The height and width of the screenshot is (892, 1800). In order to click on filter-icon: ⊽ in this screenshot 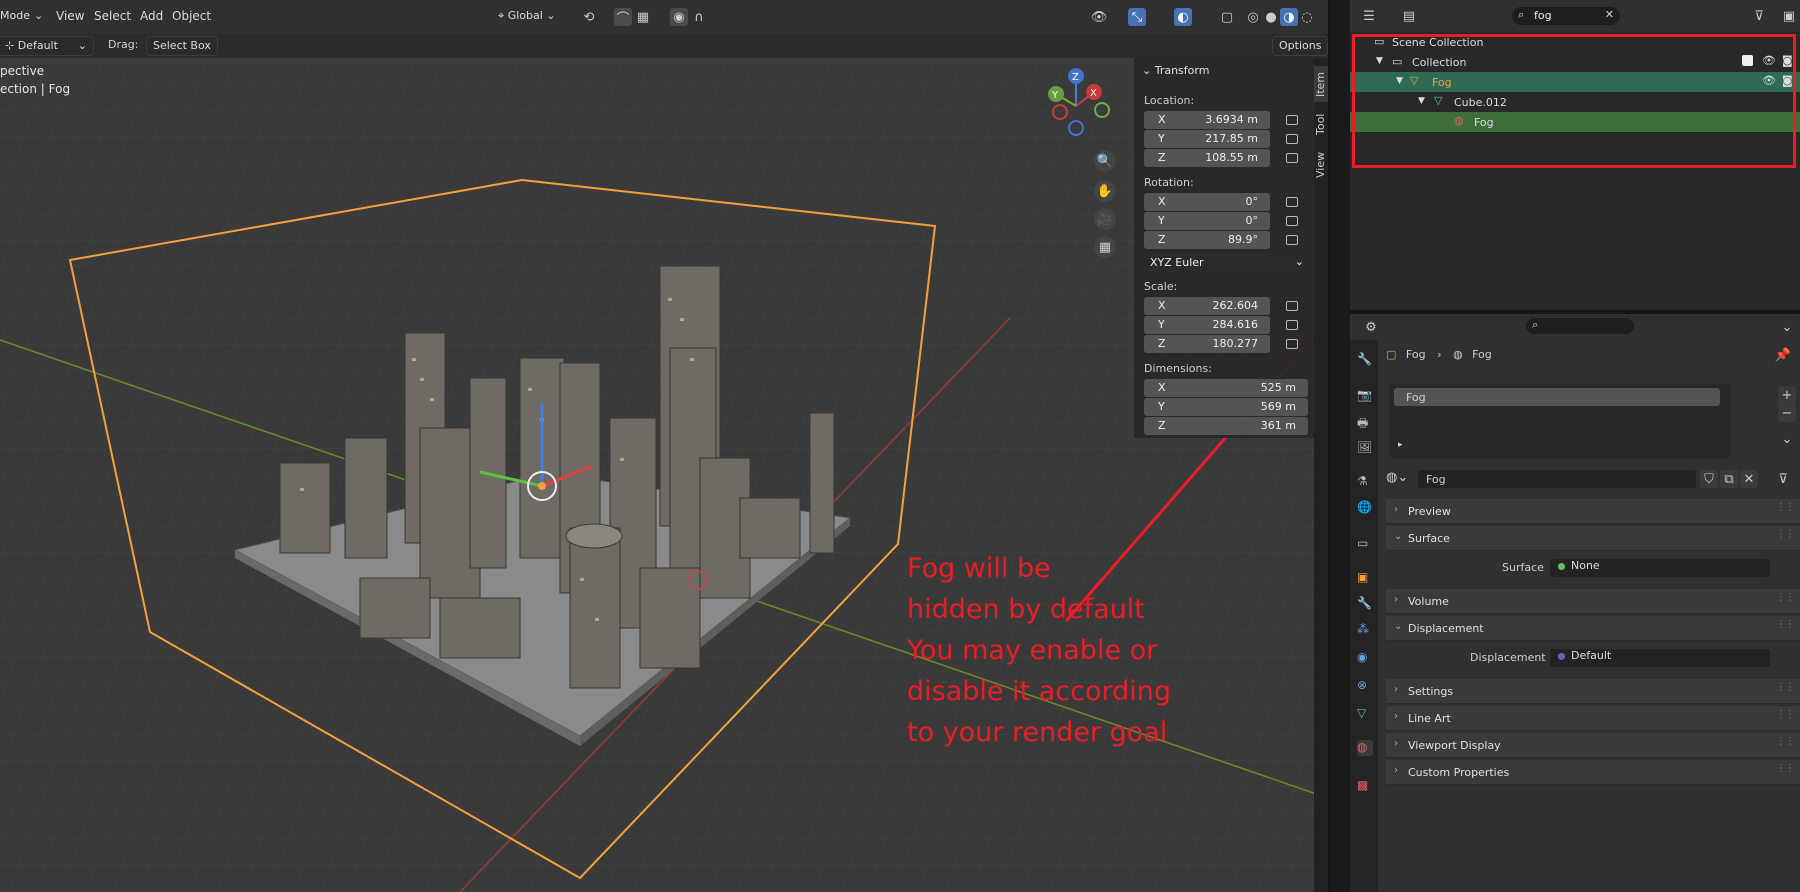, I will do `click(1759, 16)`.